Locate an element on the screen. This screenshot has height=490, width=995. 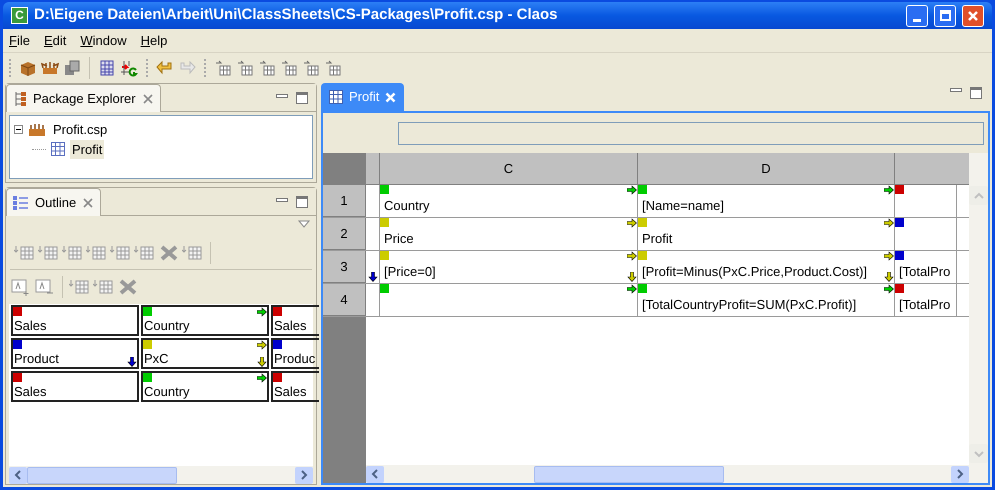
tree-item: Profit.csp is located at coordinates (80, 130).